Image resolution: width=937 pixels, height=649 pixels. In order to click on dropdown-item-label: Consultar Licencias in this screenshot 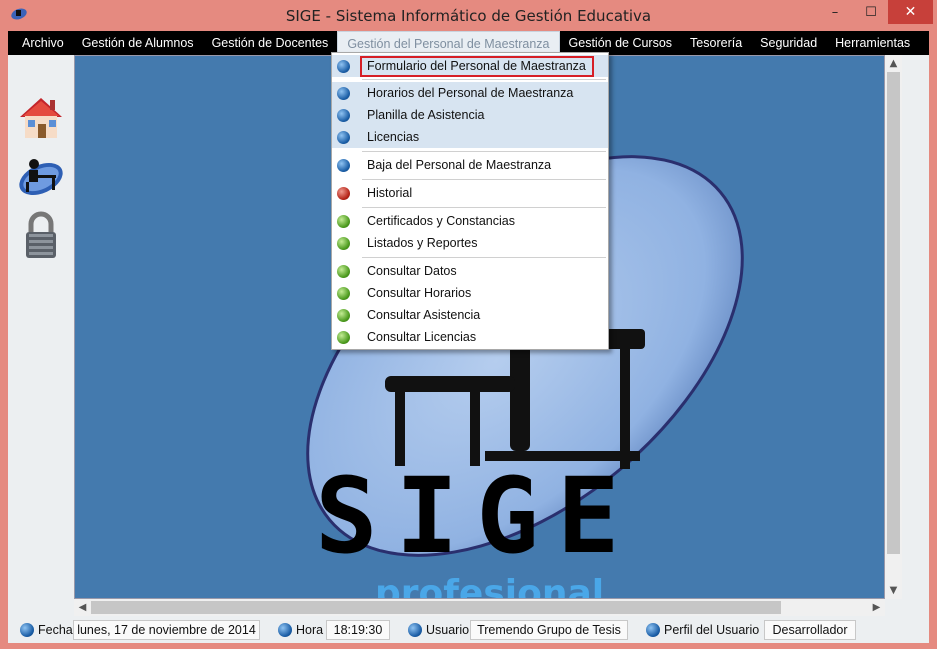, I will do `click(422, 337)`.